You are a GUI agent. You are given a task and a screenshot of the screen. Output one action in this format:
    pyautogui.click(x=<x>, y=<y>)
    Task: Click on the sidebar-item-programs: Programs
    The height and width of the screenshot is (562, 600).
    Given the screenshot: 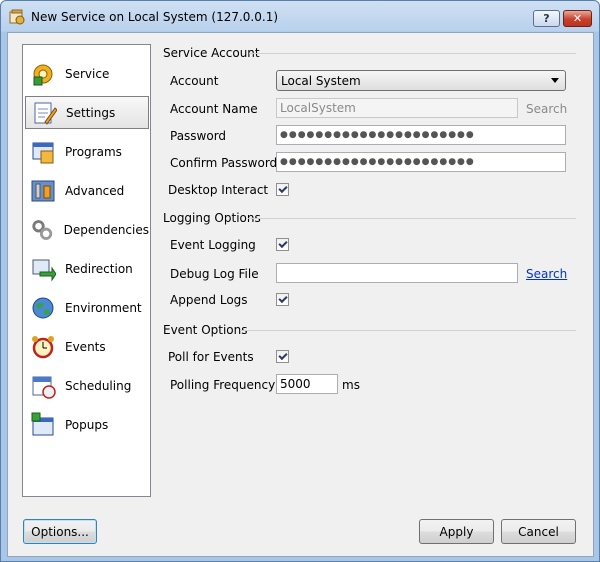 What is the action you would take?
    pyautogui.click(x=87, y=151)
    